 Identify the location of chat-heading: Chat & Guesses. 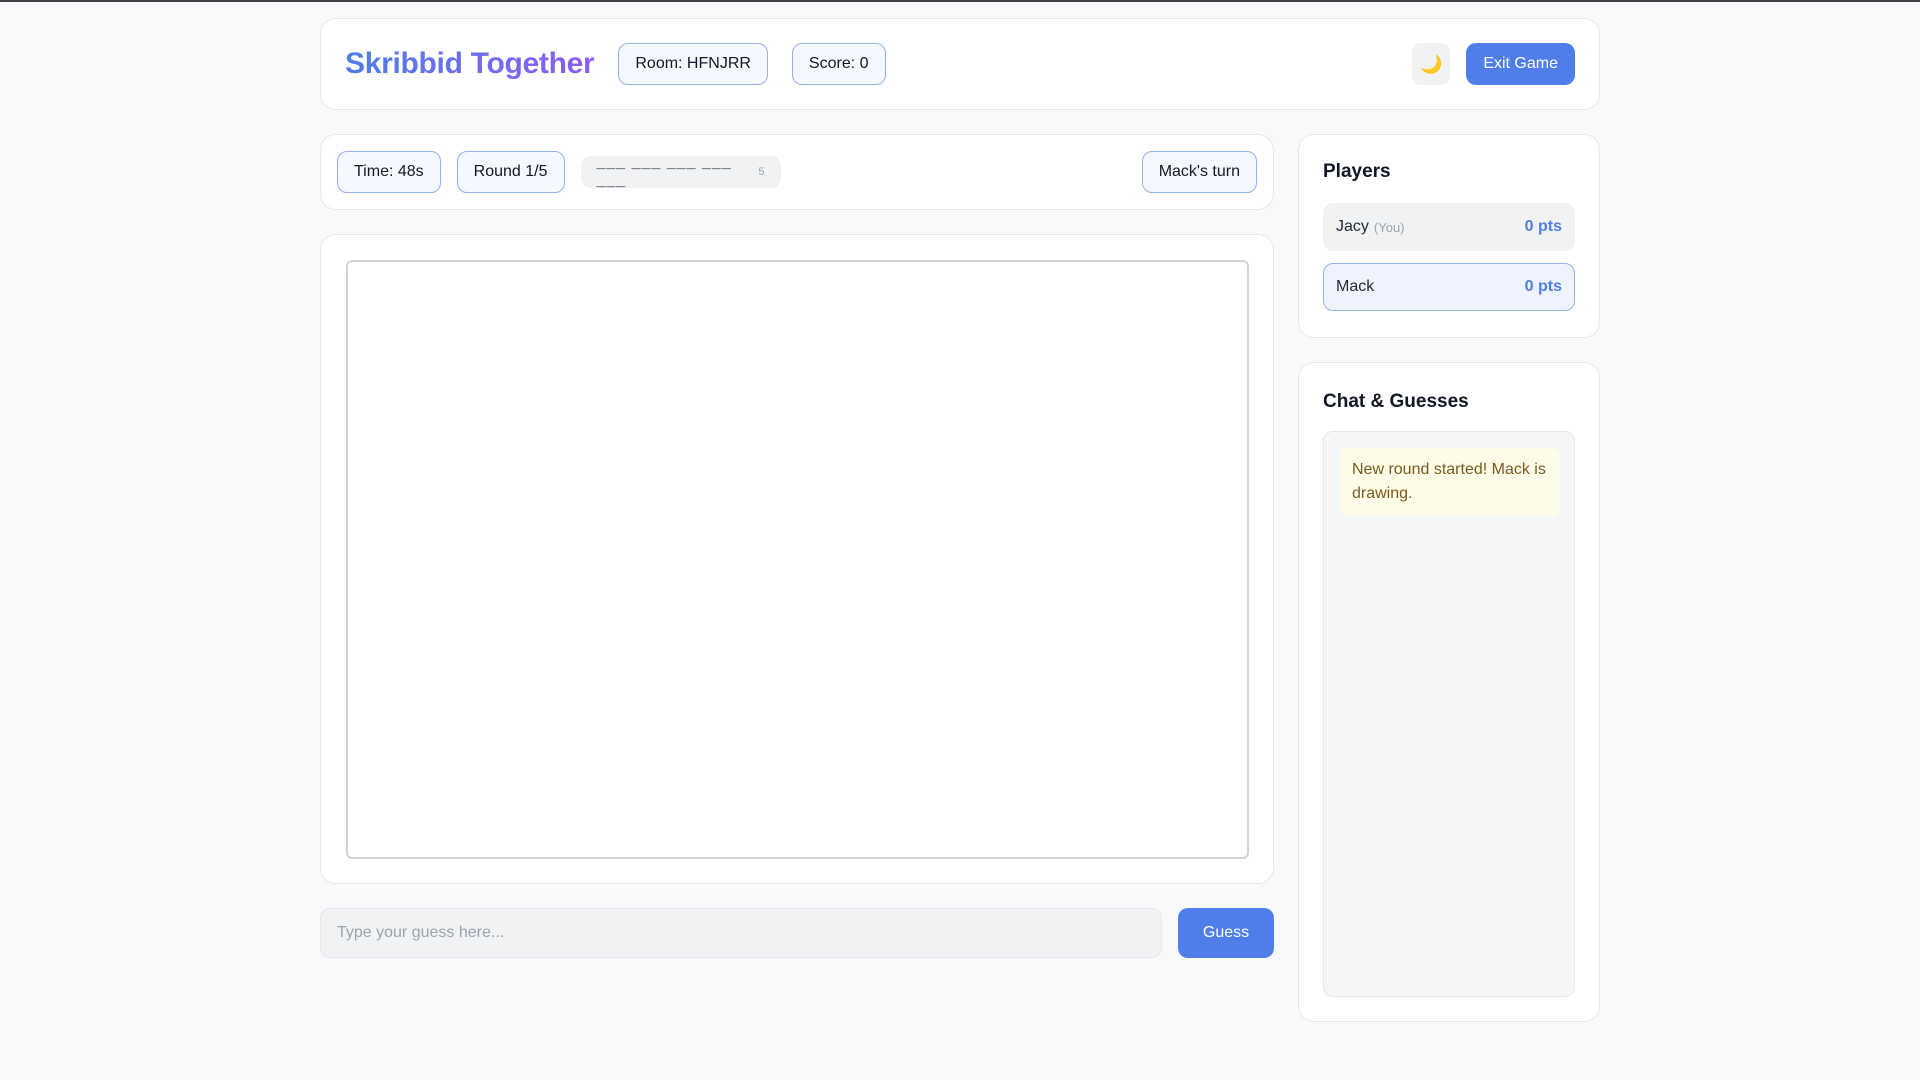
(1396, 401).